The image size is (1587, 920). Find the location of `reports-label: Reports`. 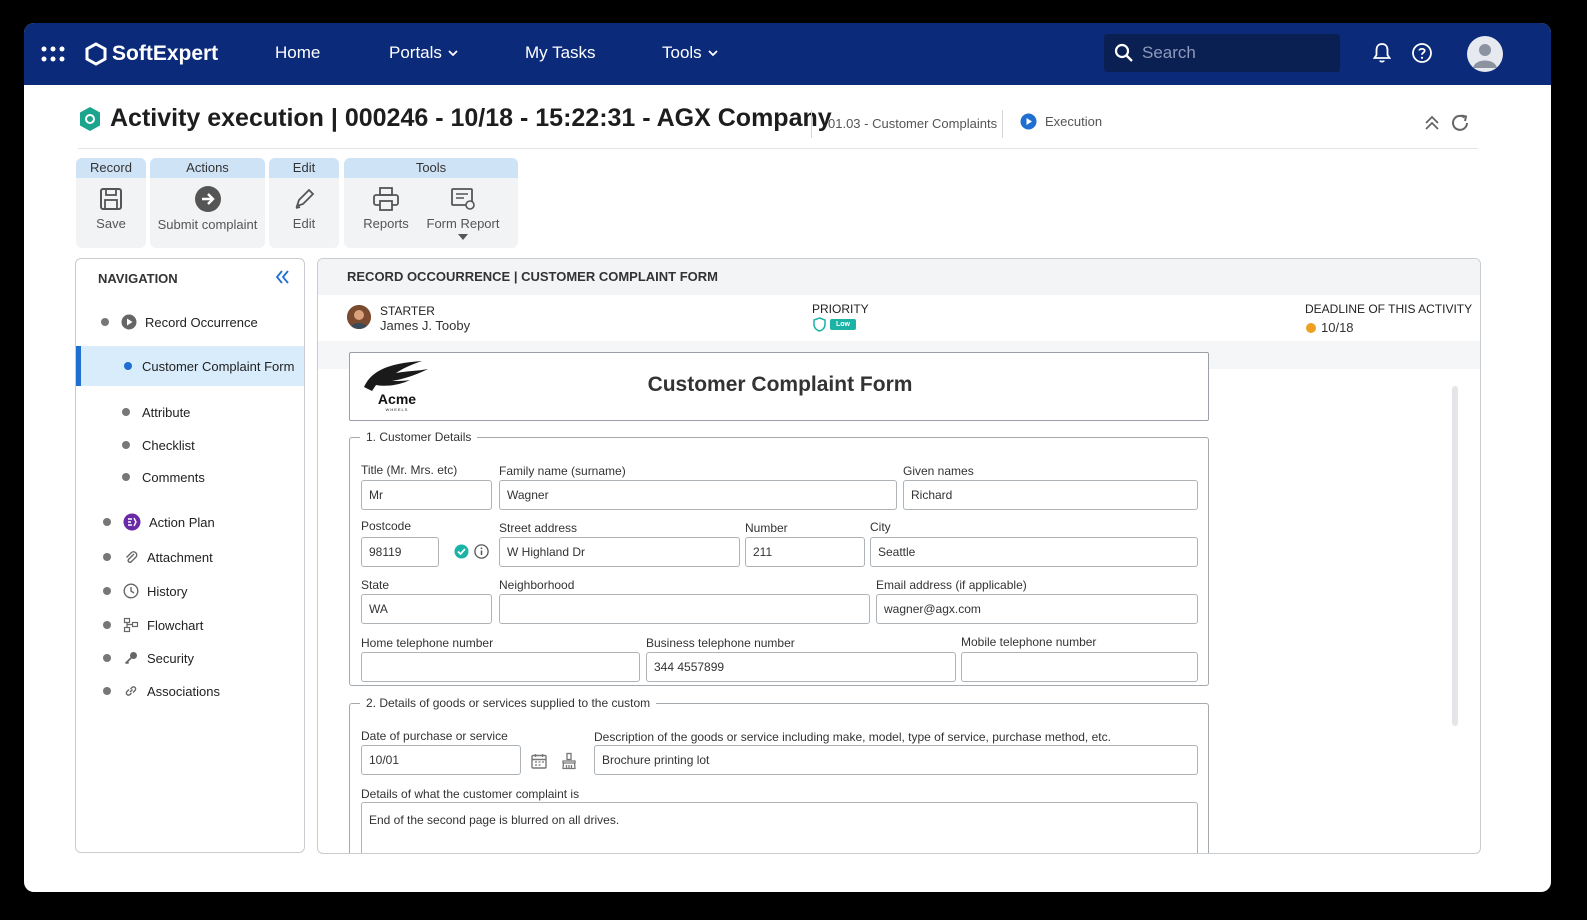

reports-label: Reports is located at coordinates (386, 223).